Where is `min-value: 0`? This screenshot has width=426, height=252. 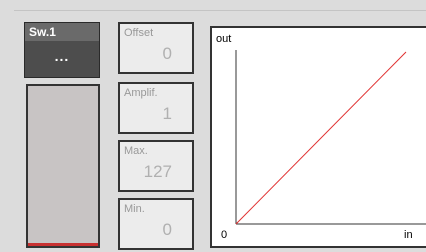 min-value: 0 is located at coordinates (167, 230).